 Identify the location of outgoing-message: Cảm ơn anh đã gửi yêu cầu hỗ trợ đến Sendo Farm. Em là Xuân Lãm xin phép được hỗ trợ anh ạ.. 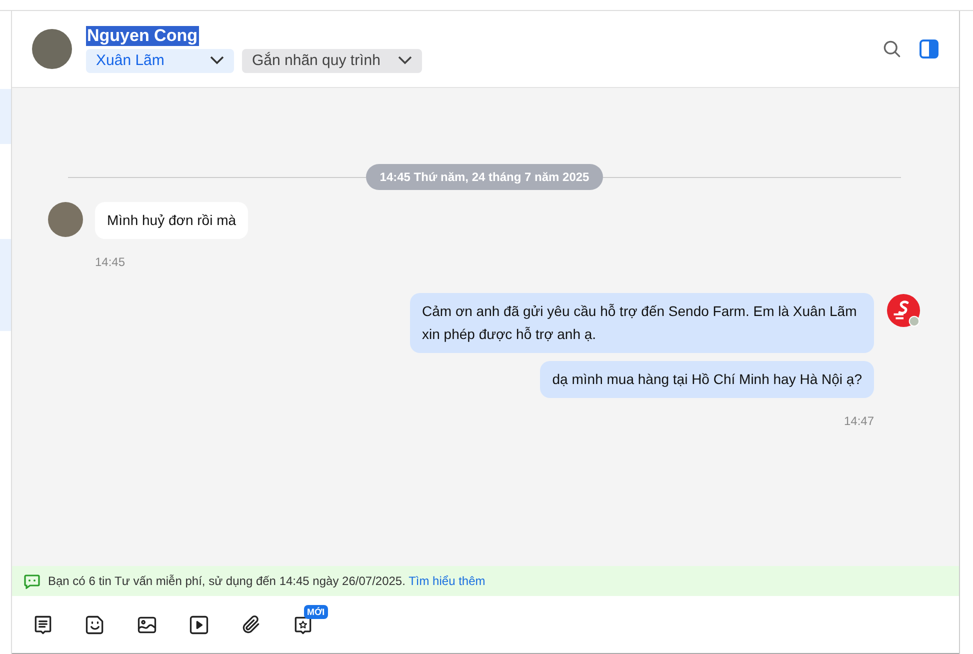
(642, 323).